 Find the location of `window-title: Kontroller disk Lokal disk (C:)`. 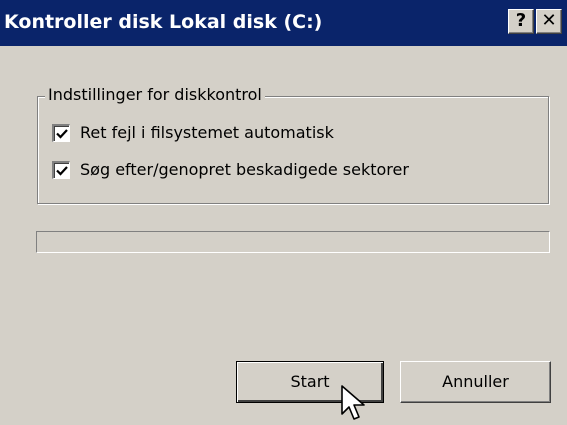

window-title: Kontroller disk Lokal disk (C:) is located at coordinates (163, 22).